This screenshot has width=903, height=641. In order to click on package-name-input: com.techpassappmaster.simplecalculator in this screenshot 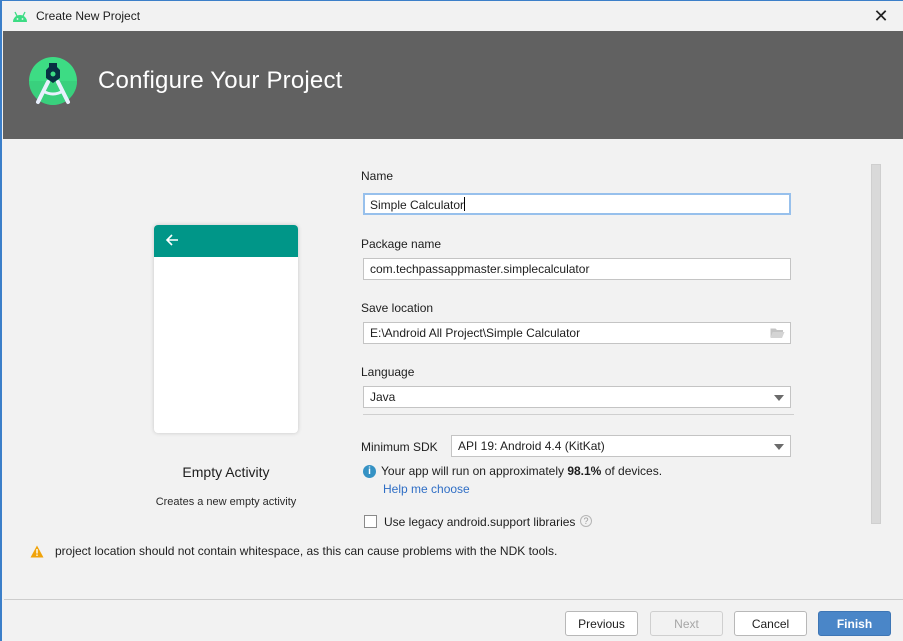, I will do `click(577, 269)`.